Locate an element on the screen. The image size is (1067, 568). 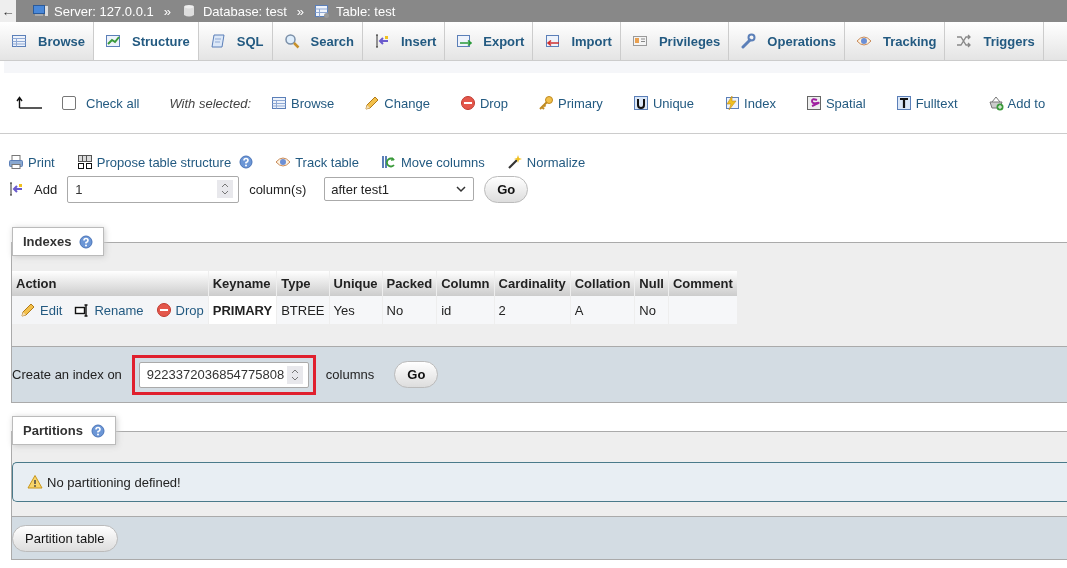
row-action-link: Rename is located at coordinates (109, 310).